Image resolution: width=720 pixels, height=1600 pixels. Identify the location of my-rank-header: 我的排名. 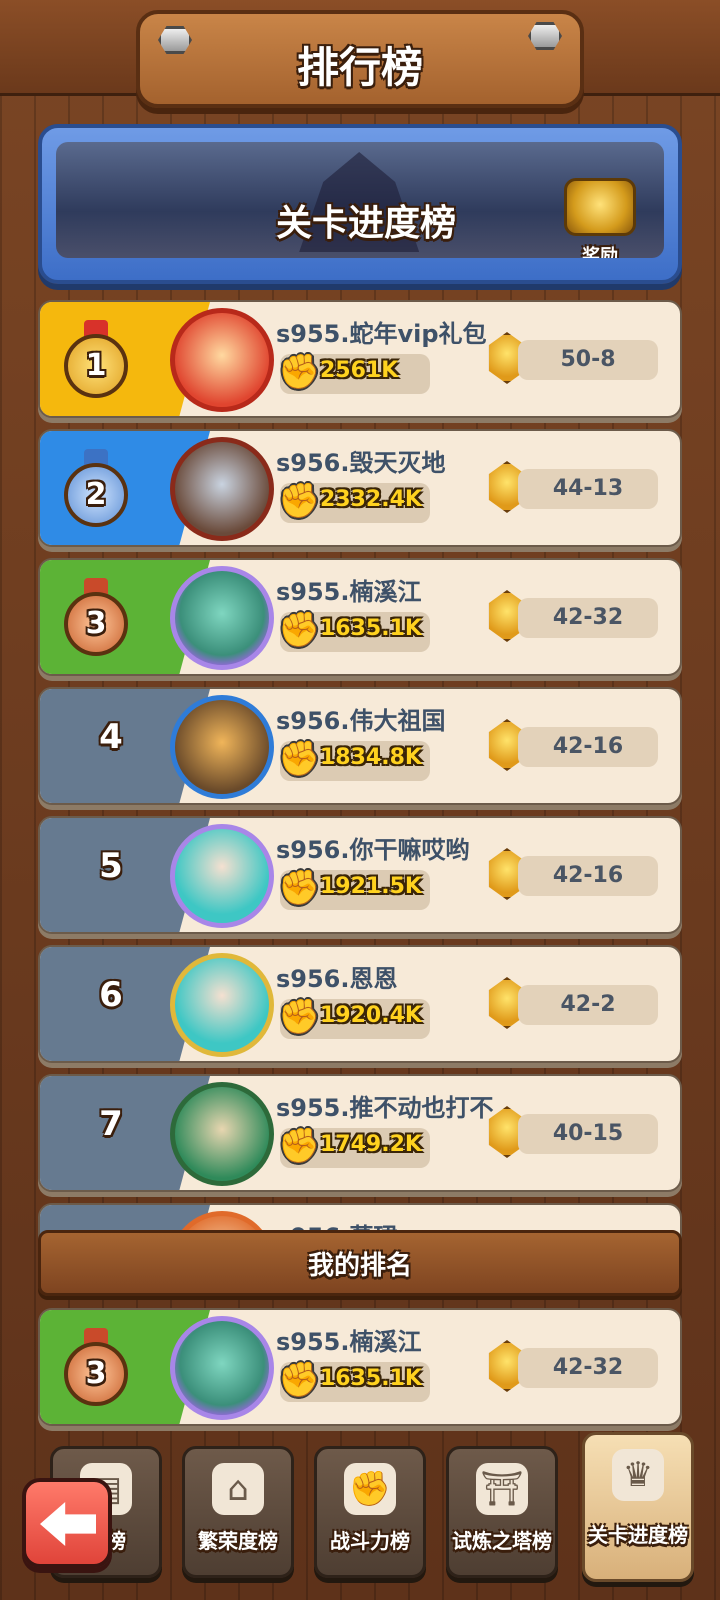
(360, 1263).